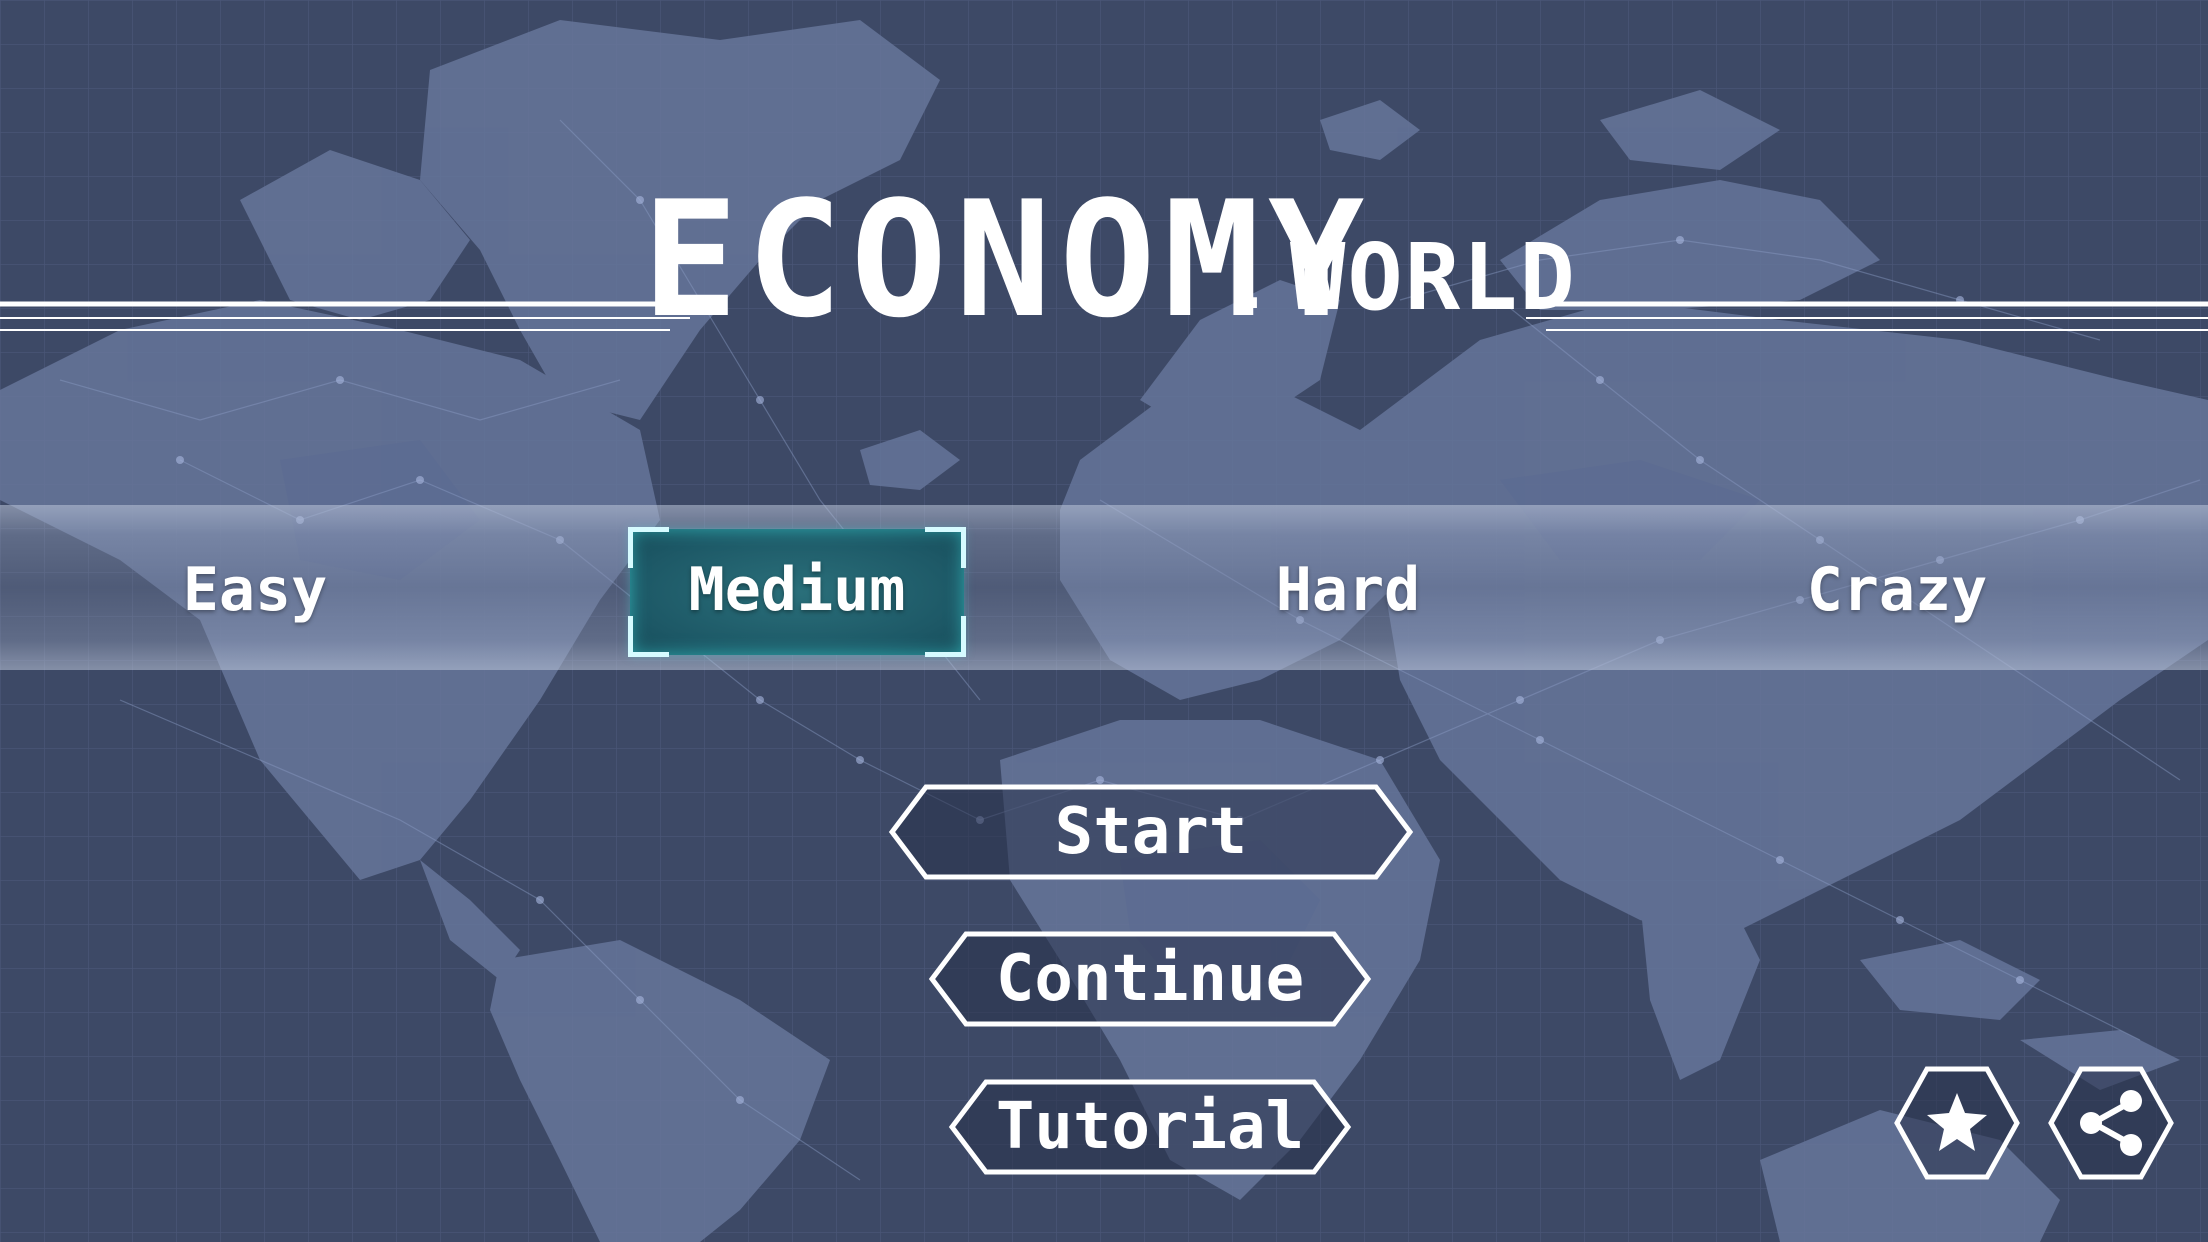  I want to click on difficulty-hard: Hard, so click(1348, 590).